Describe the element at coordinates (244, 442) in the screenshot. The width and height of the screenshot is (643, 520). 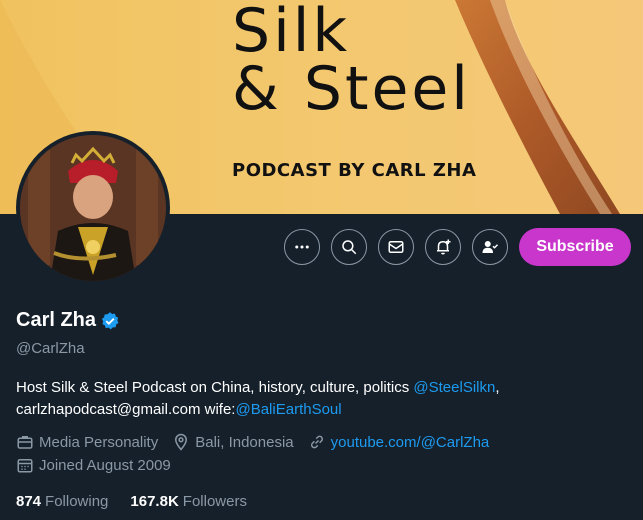
I see `location-text: Bali, Indonesia` at that location.